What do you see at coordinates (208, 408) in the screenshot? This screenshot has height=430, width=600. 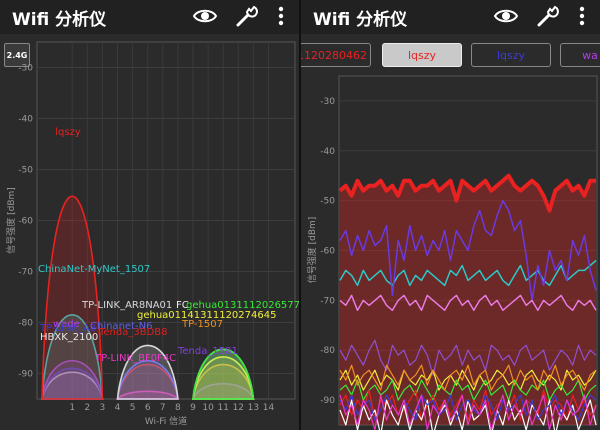 I see `x-tick-label: 10` at bounding box center [208, 408].